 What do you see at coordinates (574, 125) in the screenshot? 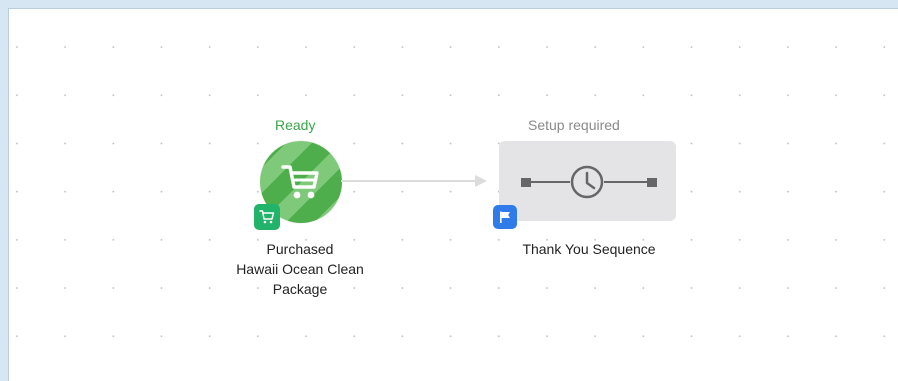
I see `action-status: Setup required` at bounding box center [574, 125].